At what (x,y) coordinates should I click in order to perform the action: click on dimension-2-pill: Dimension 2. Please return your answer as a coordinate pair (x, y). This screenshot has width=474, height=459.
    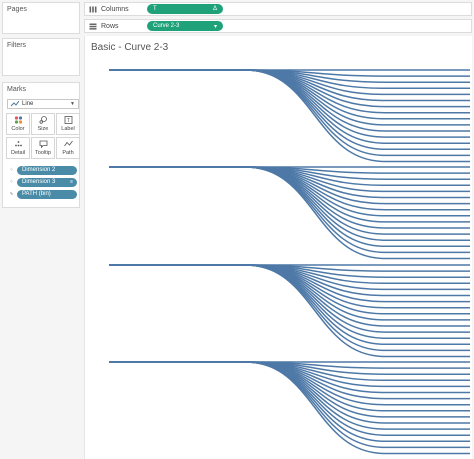
    Looking at the image, I should click on (47, 170).